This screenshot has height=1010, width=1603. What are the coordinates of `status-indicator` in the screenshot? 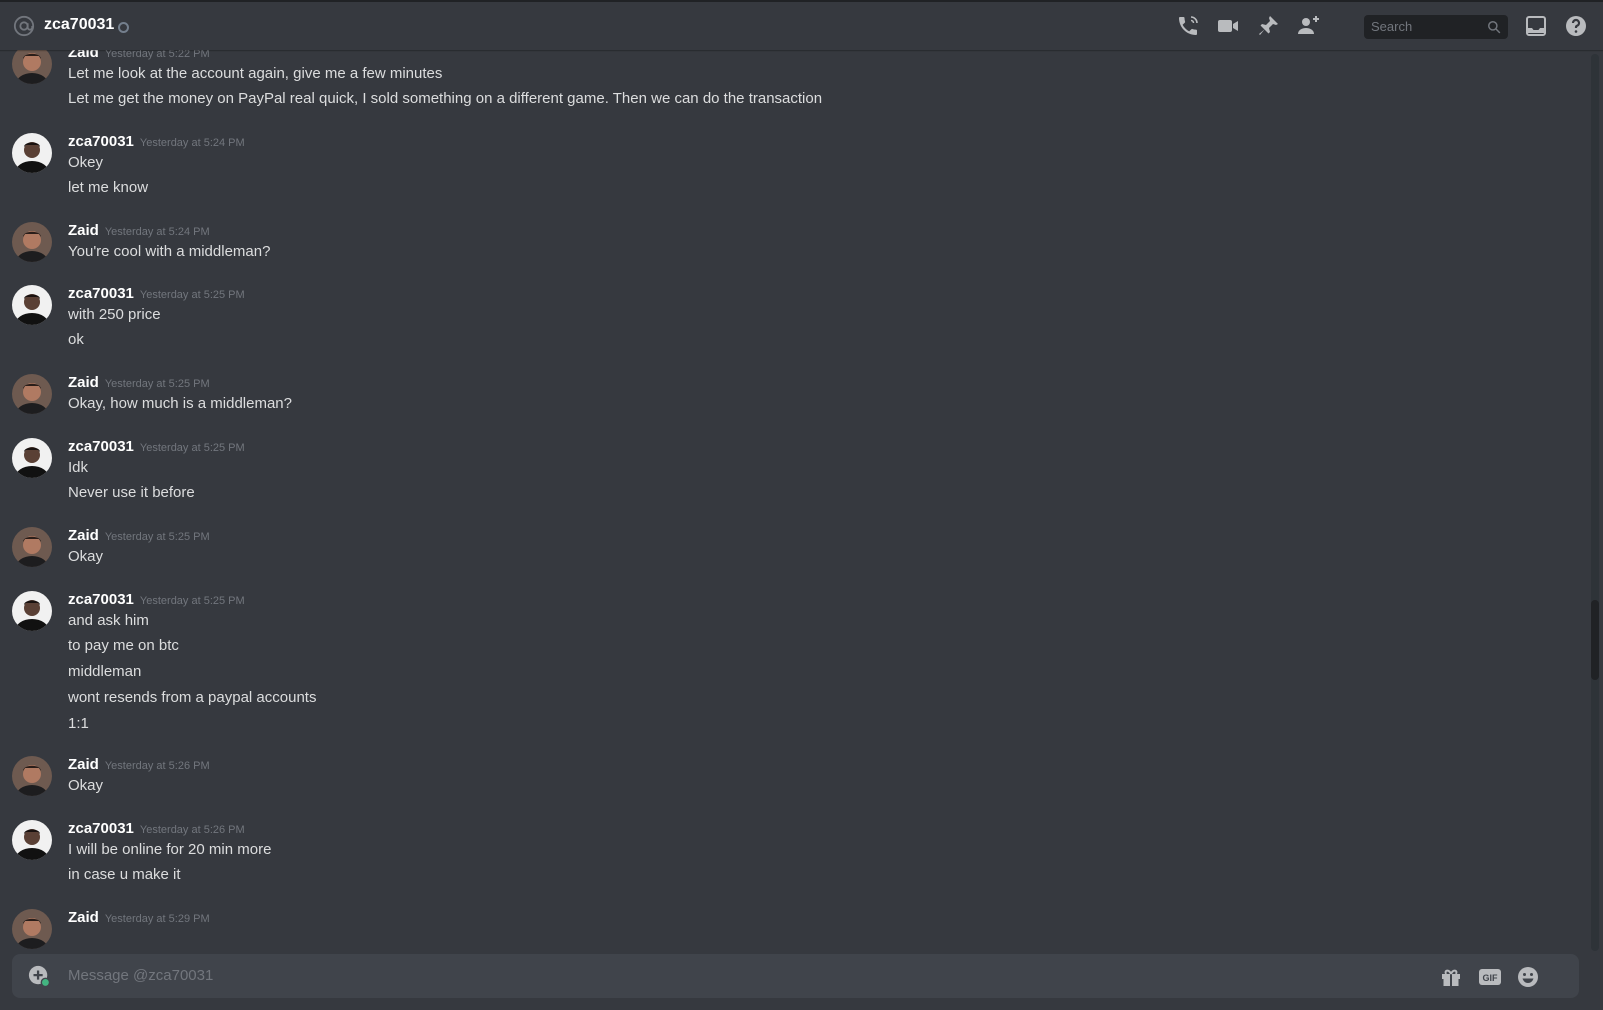 It's located at (123, 27).